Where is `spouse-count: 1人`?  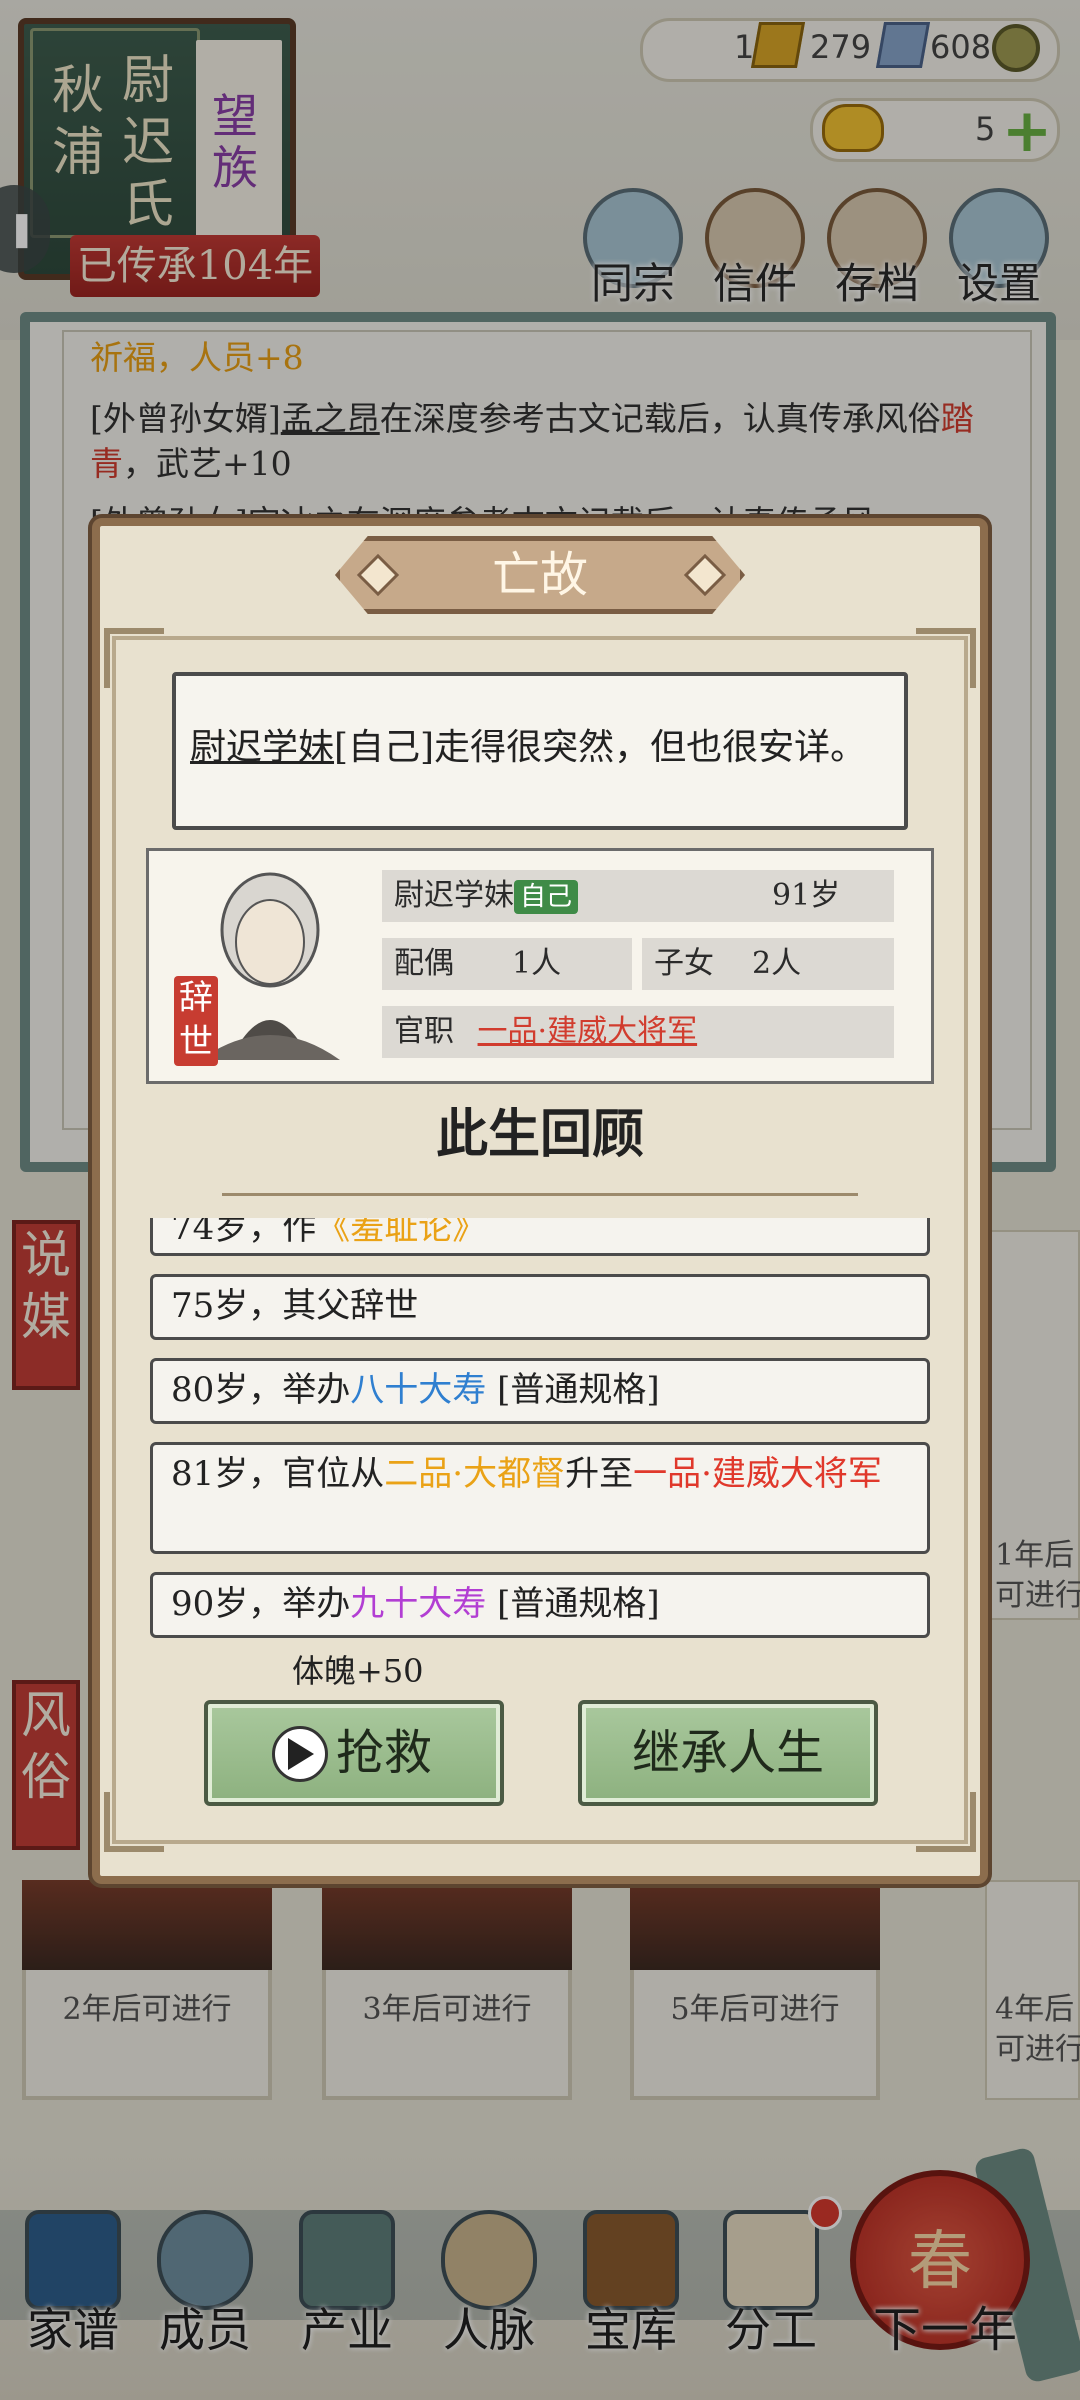 spouse-count: 1人 is located at coordinates (537, 963).